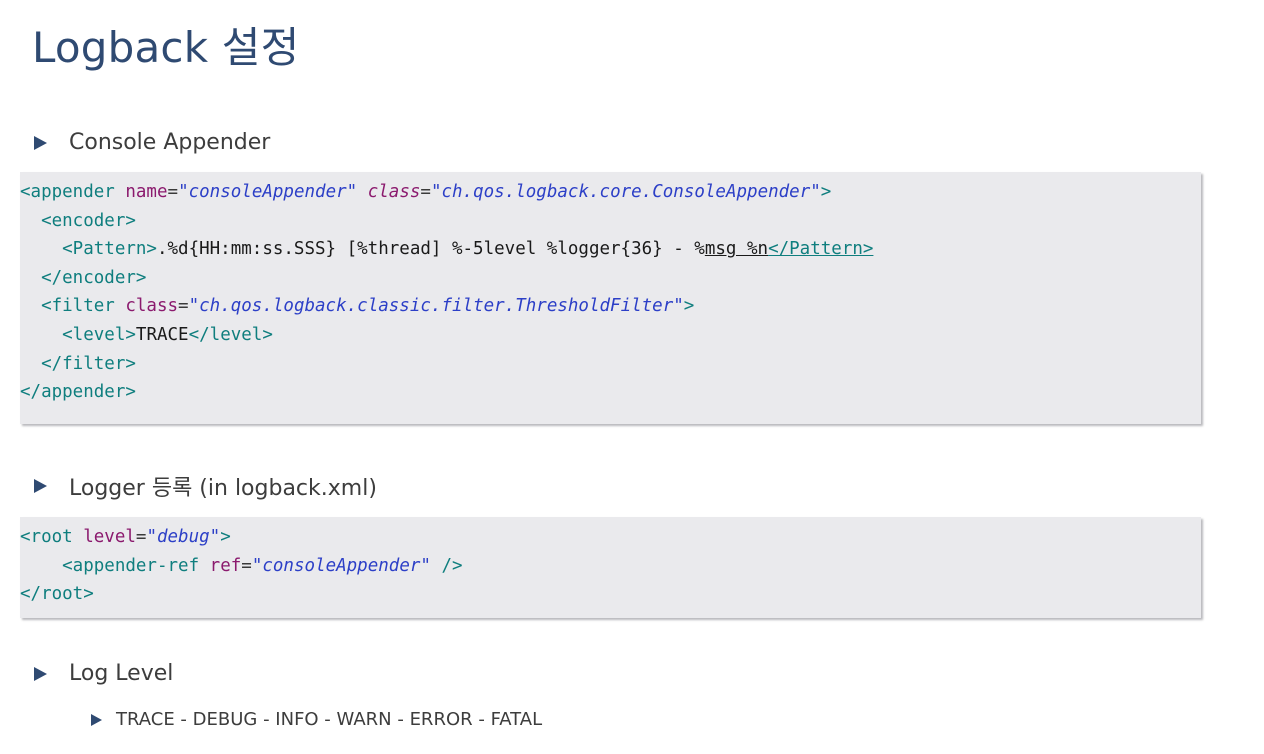 Image resolution: width=1264 pixels, height=754 pixels. What do you see at coordinates (78, 363) in the screenshot?
I see `code-line: </filter>` at bounding box center [78, 363].